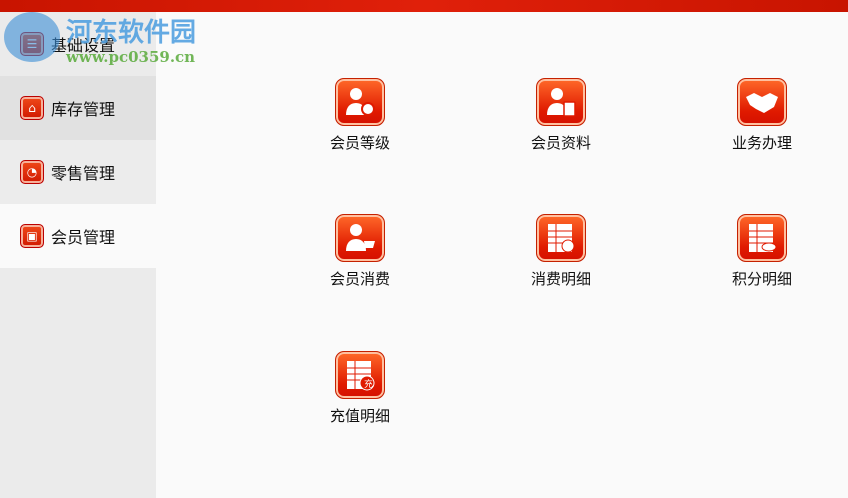  I want to click on sidebar-item-label: 会员管理, so click(83, 237).